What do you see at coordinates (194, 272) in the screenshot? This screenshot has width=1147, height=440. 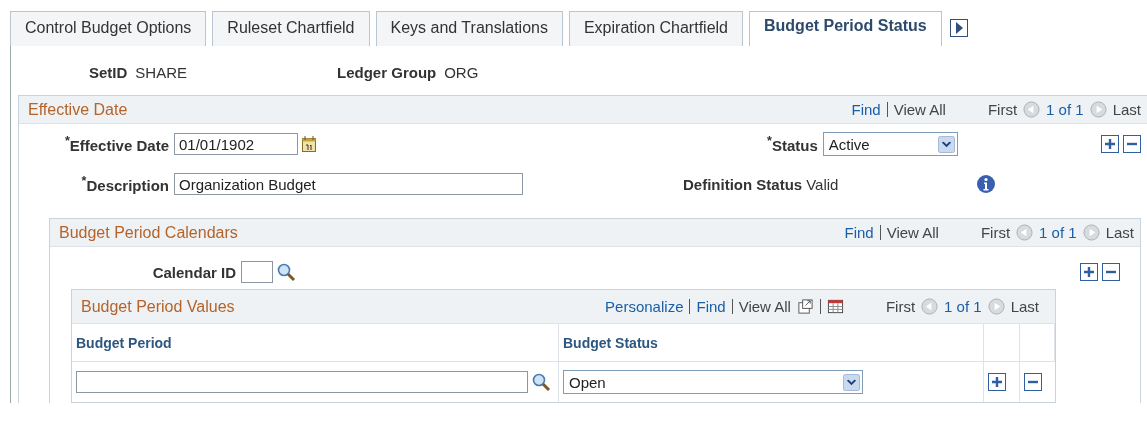 I see `field-label: Calendar ID` at bounding box center [194, 272].